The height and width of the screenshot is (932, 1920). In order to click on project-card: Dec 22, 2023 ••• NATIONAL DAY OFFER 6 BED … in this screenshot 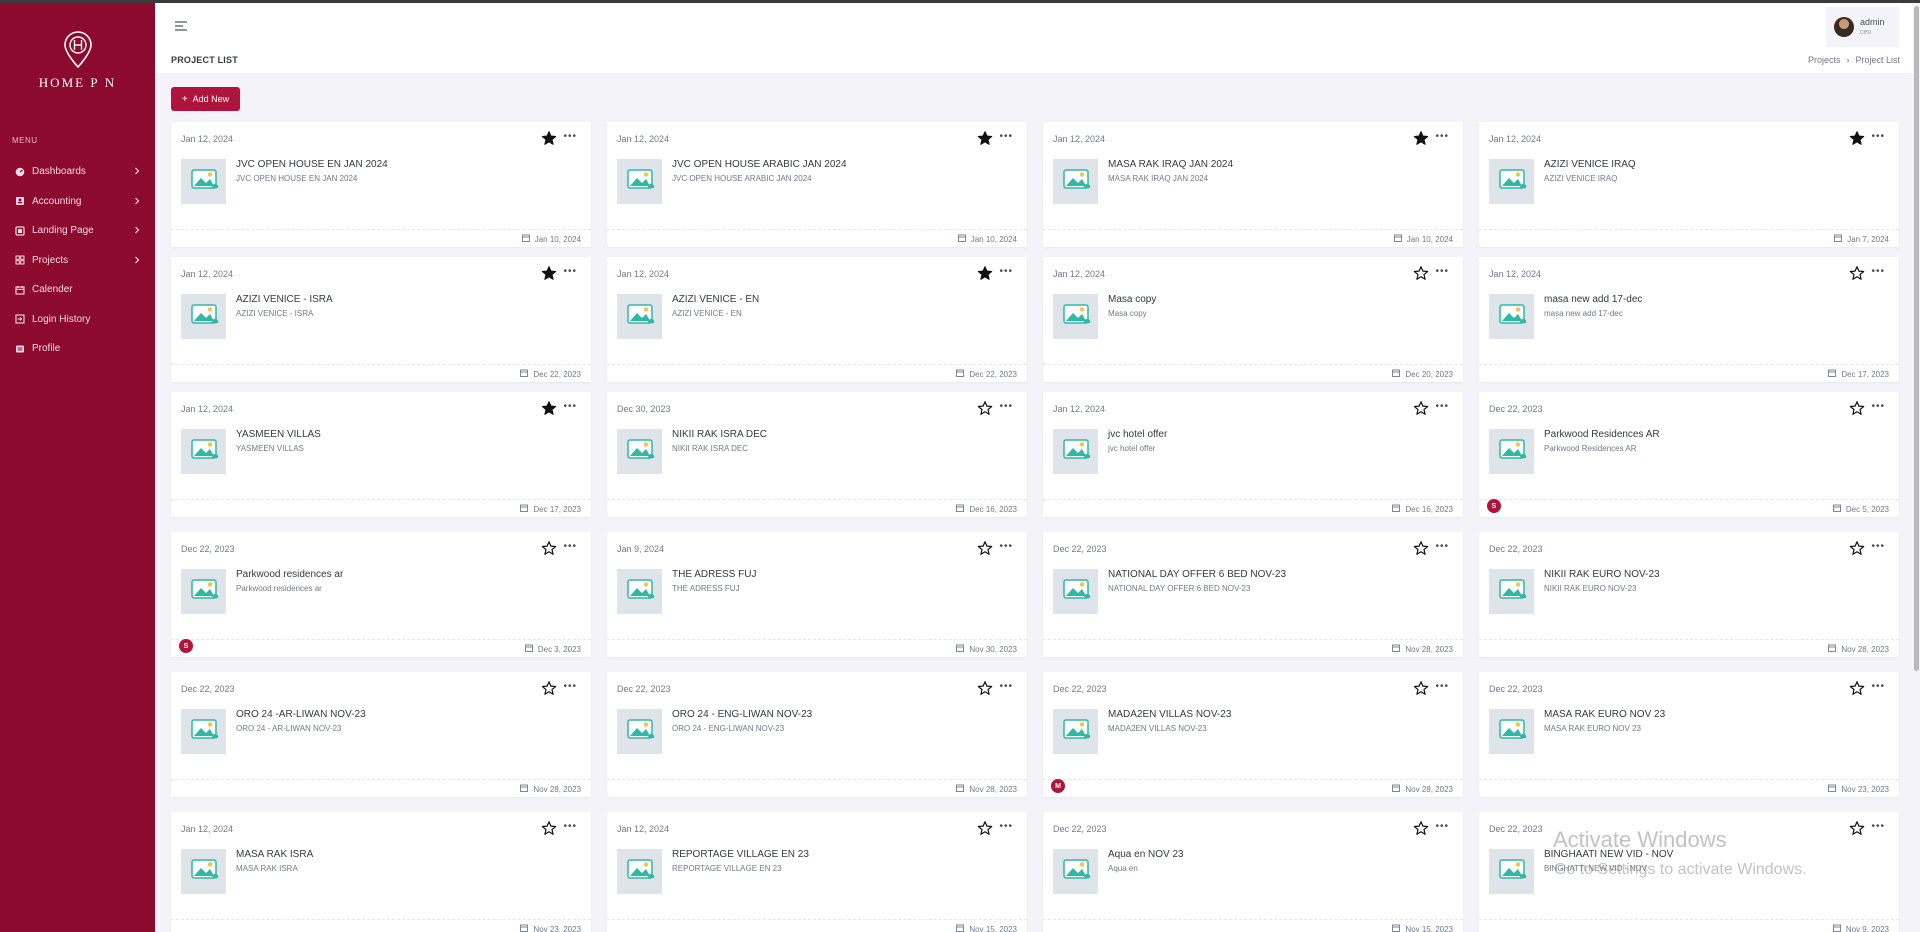, I will do `click(1253, 594)`.